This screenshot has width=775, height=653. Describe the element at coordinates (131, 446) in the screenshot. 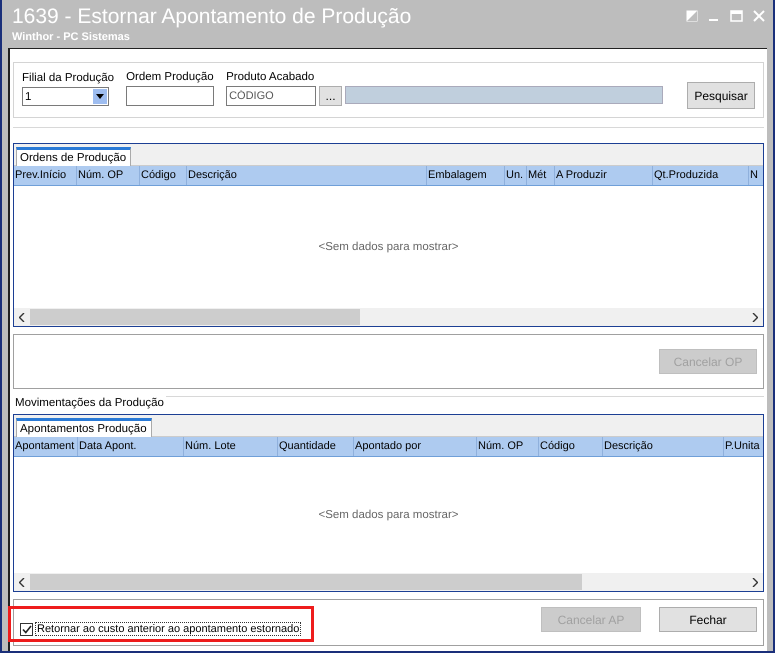

I see `column-header: Data Apont.` at that location.